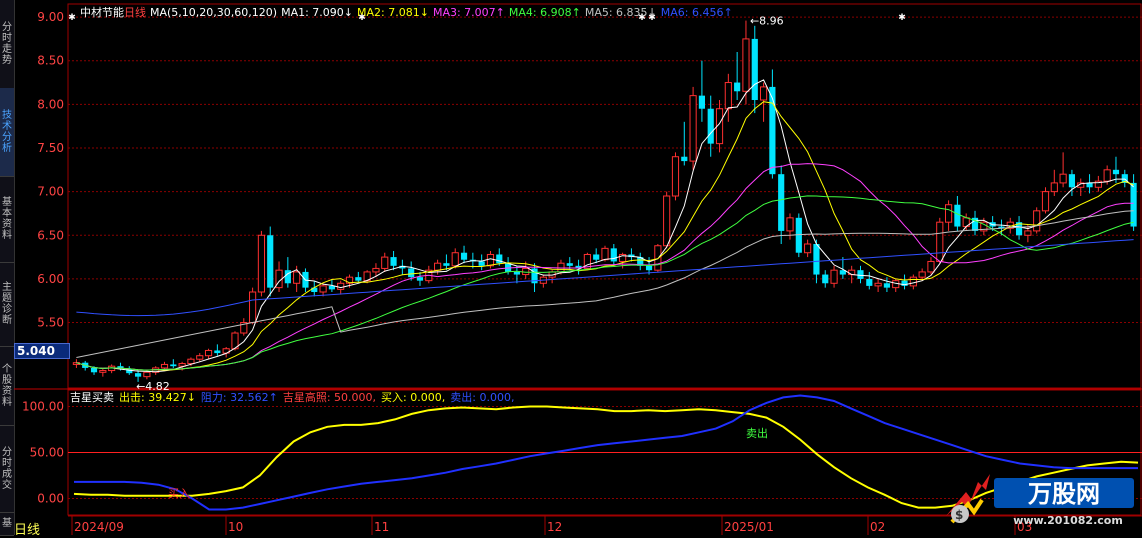 The width and height of the screenshot is (1142, 538). I want to click on ma-params: MA(5,10,20,30,60,120), so click(213, 12).